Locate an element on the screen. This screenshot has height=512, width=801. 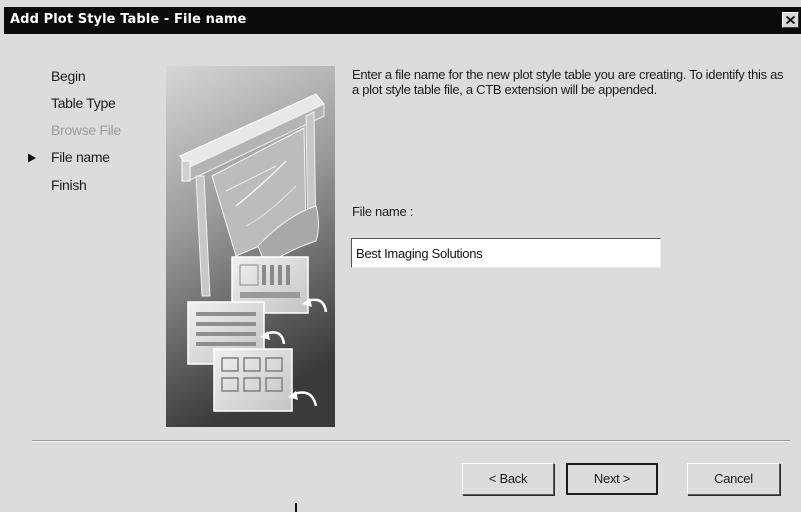
step-file-name: File name is located at coordinates (80, 157).